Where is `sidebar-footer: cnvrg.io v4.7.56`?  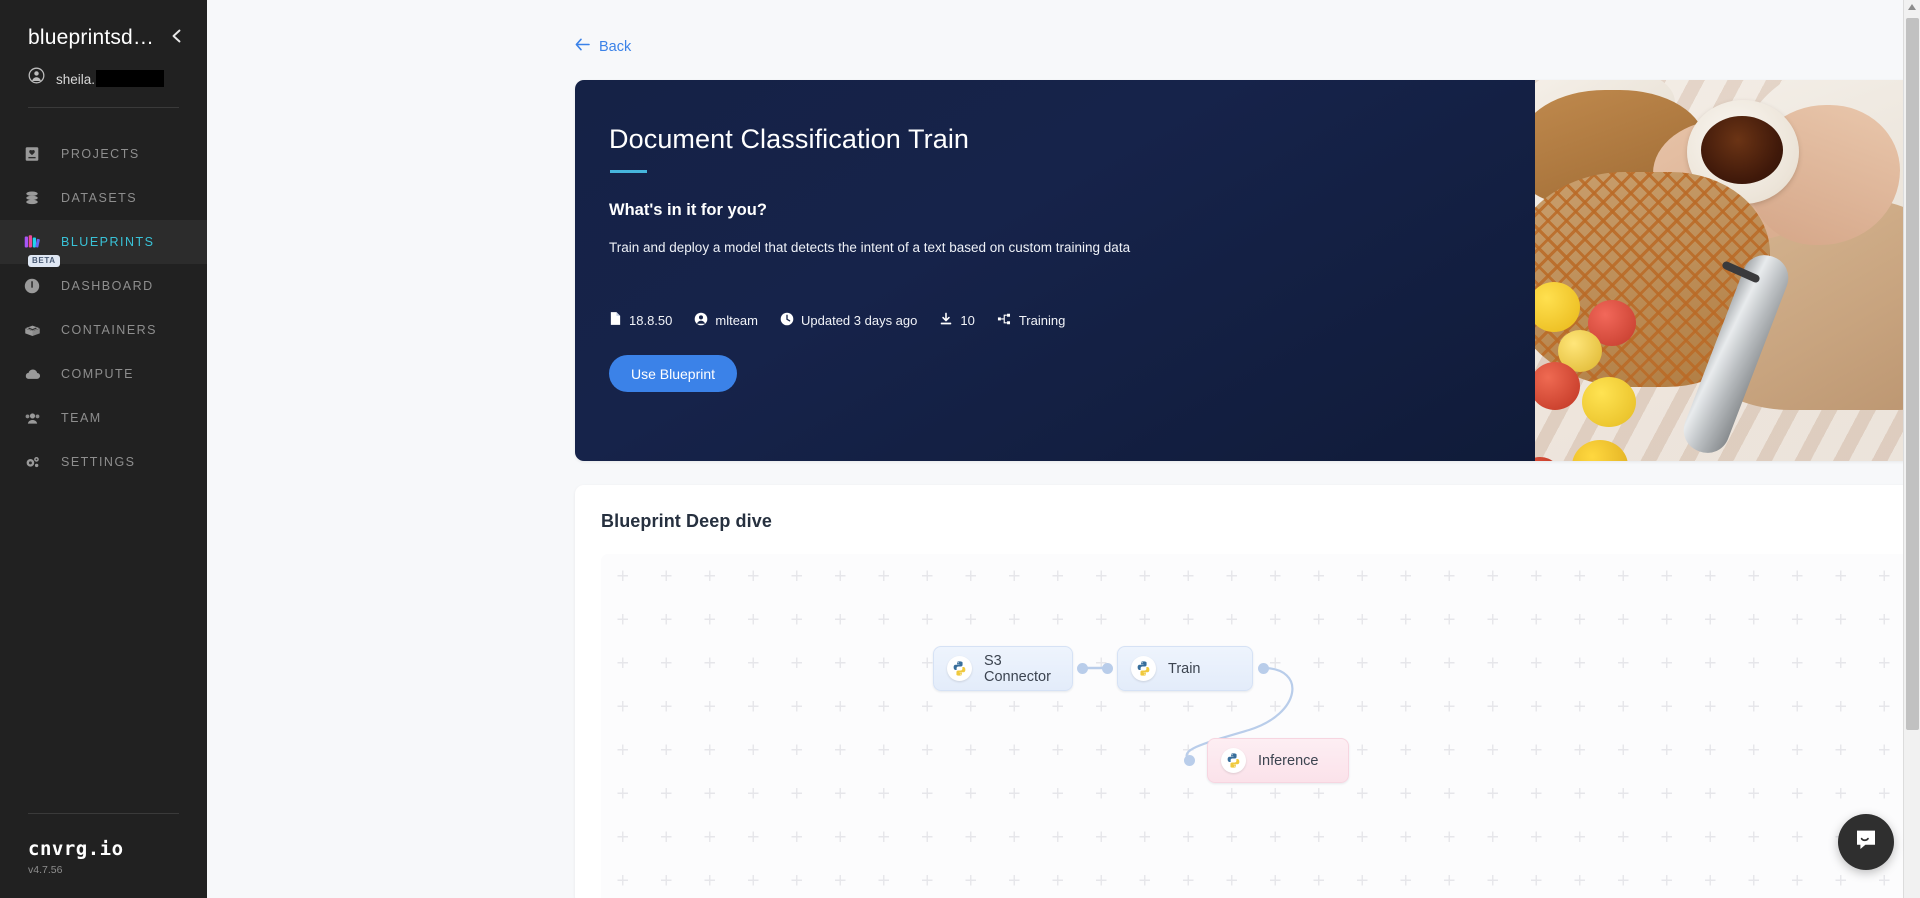
sidebar-footer: cnvrg.io v4.7.56 is located at coordinates (103, 855).